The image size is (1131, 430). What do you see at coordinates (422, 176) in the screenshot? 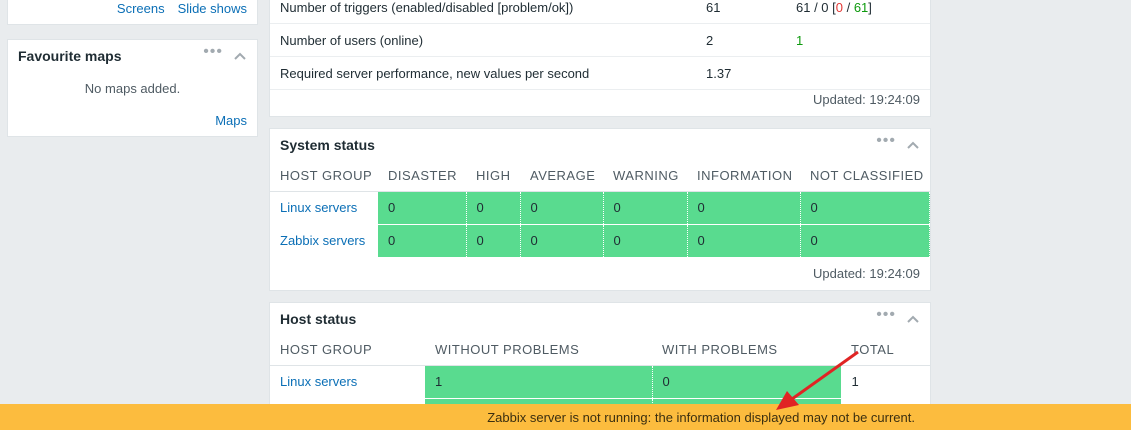
I see `column-header: DISASTER` at bounding box center [422, 176].